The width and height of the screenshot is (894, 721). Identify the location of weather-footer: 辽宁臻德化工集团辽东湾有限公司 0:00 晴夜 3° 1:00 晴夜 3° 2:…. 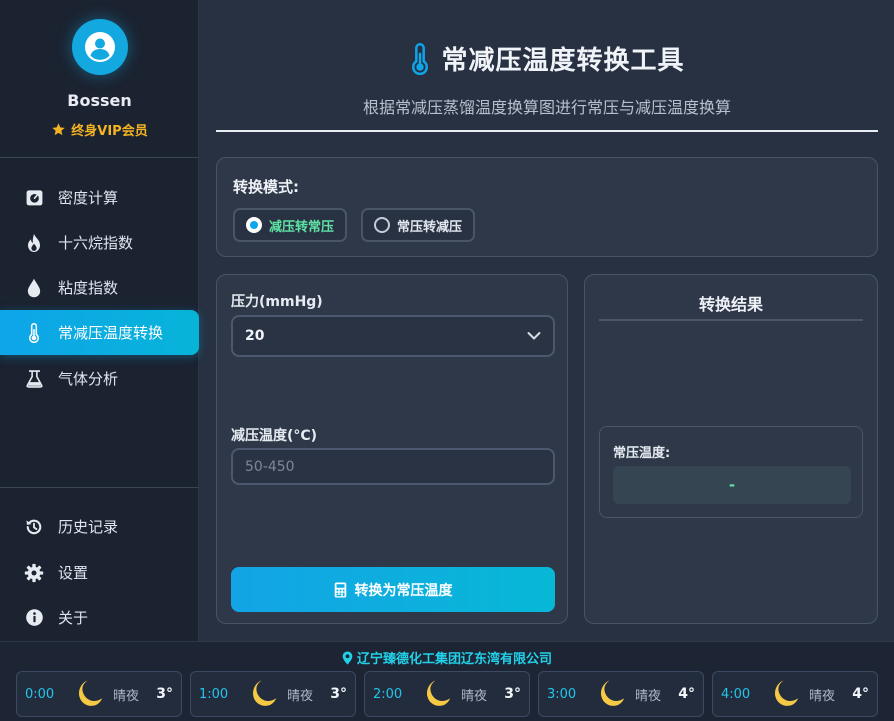
(447, 681).